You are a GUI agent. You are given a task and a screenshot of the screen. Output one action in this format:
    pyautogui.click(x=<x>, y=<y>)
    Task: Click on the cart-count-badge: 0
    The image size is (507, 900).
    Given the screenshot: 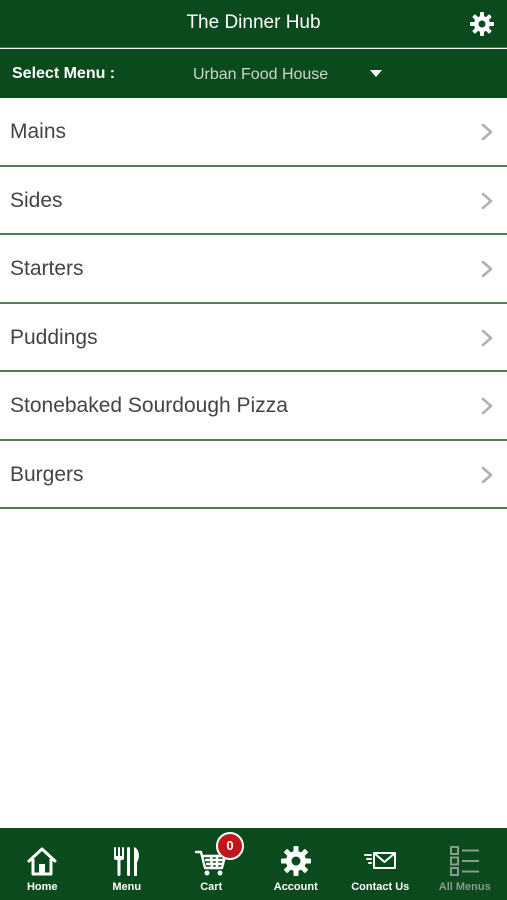 What is the action you would take?
    pyautogui.click(x=230, y=846)
    